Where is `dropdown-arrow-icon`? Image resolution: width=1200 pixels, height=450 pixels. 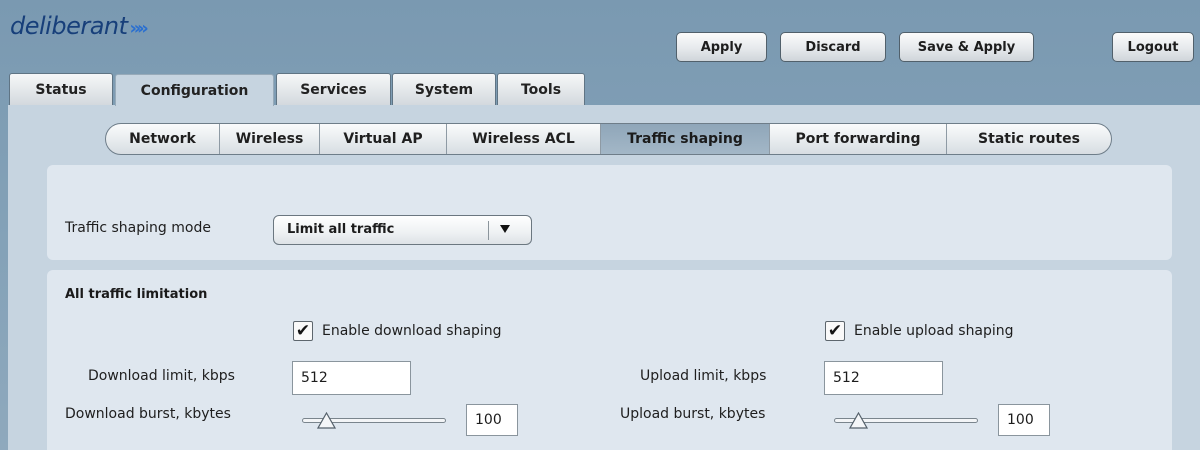 dropdown-arrow-icon is located at coordinates (505, 229).